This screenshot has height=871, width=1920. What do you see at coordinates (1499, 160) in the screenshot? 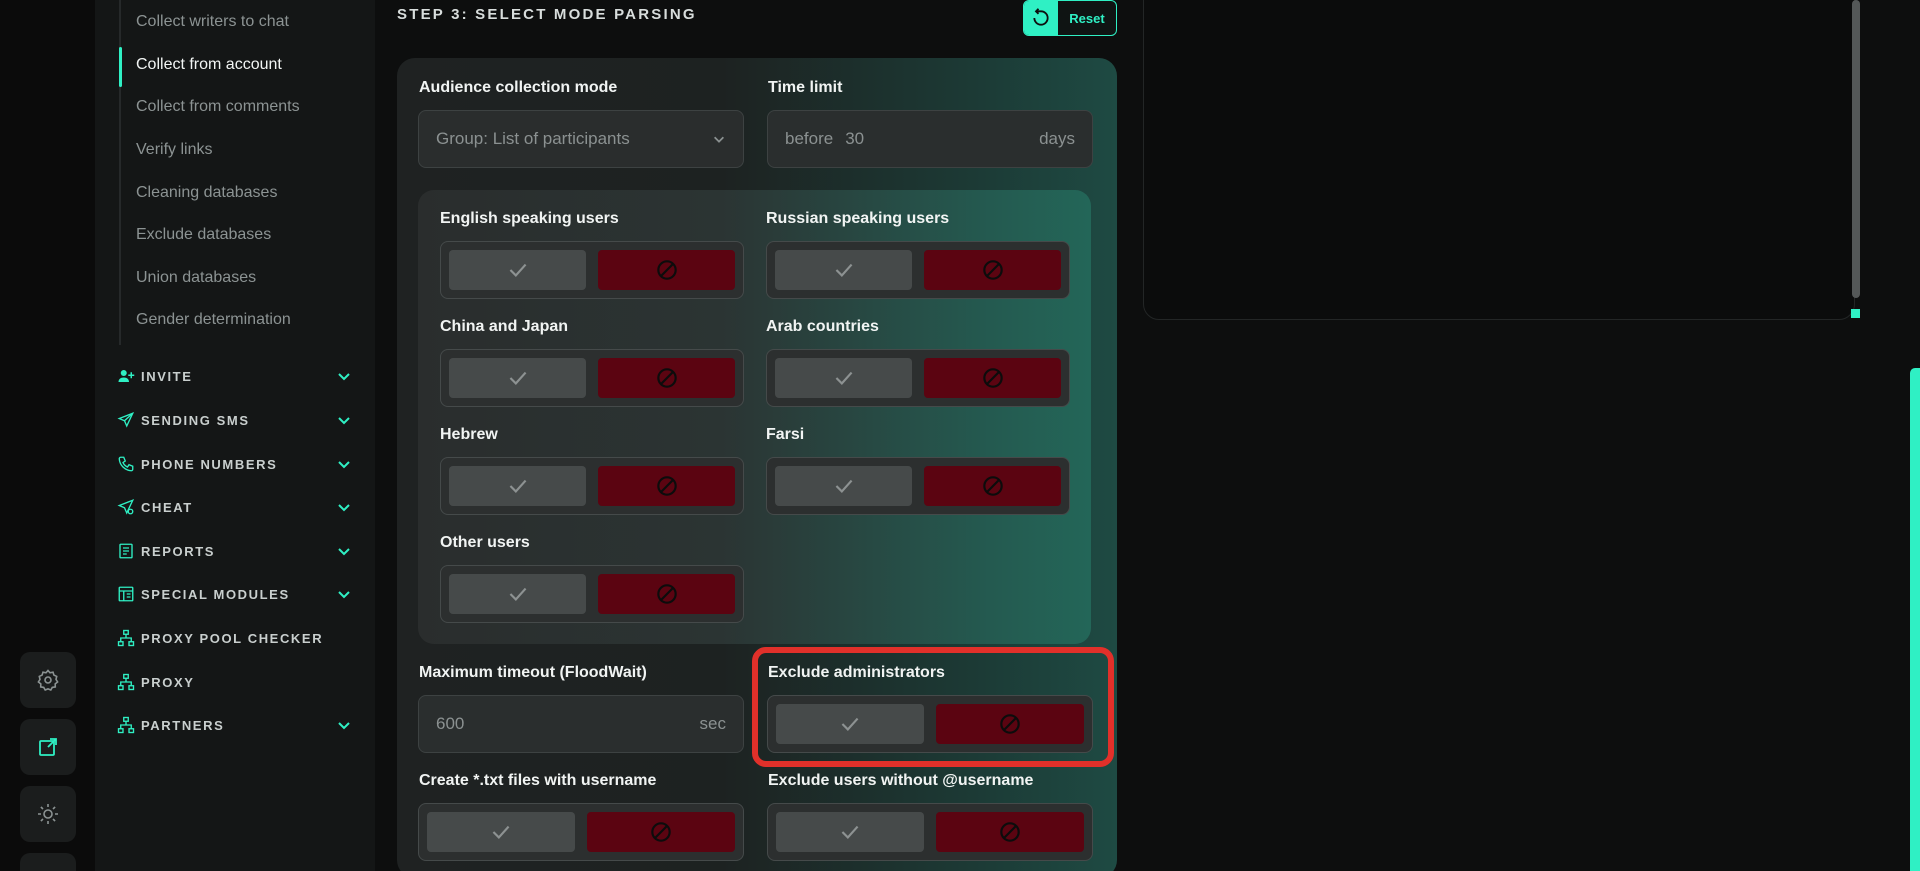
I see `output-preview-box` at bounding box center [1499, 160].